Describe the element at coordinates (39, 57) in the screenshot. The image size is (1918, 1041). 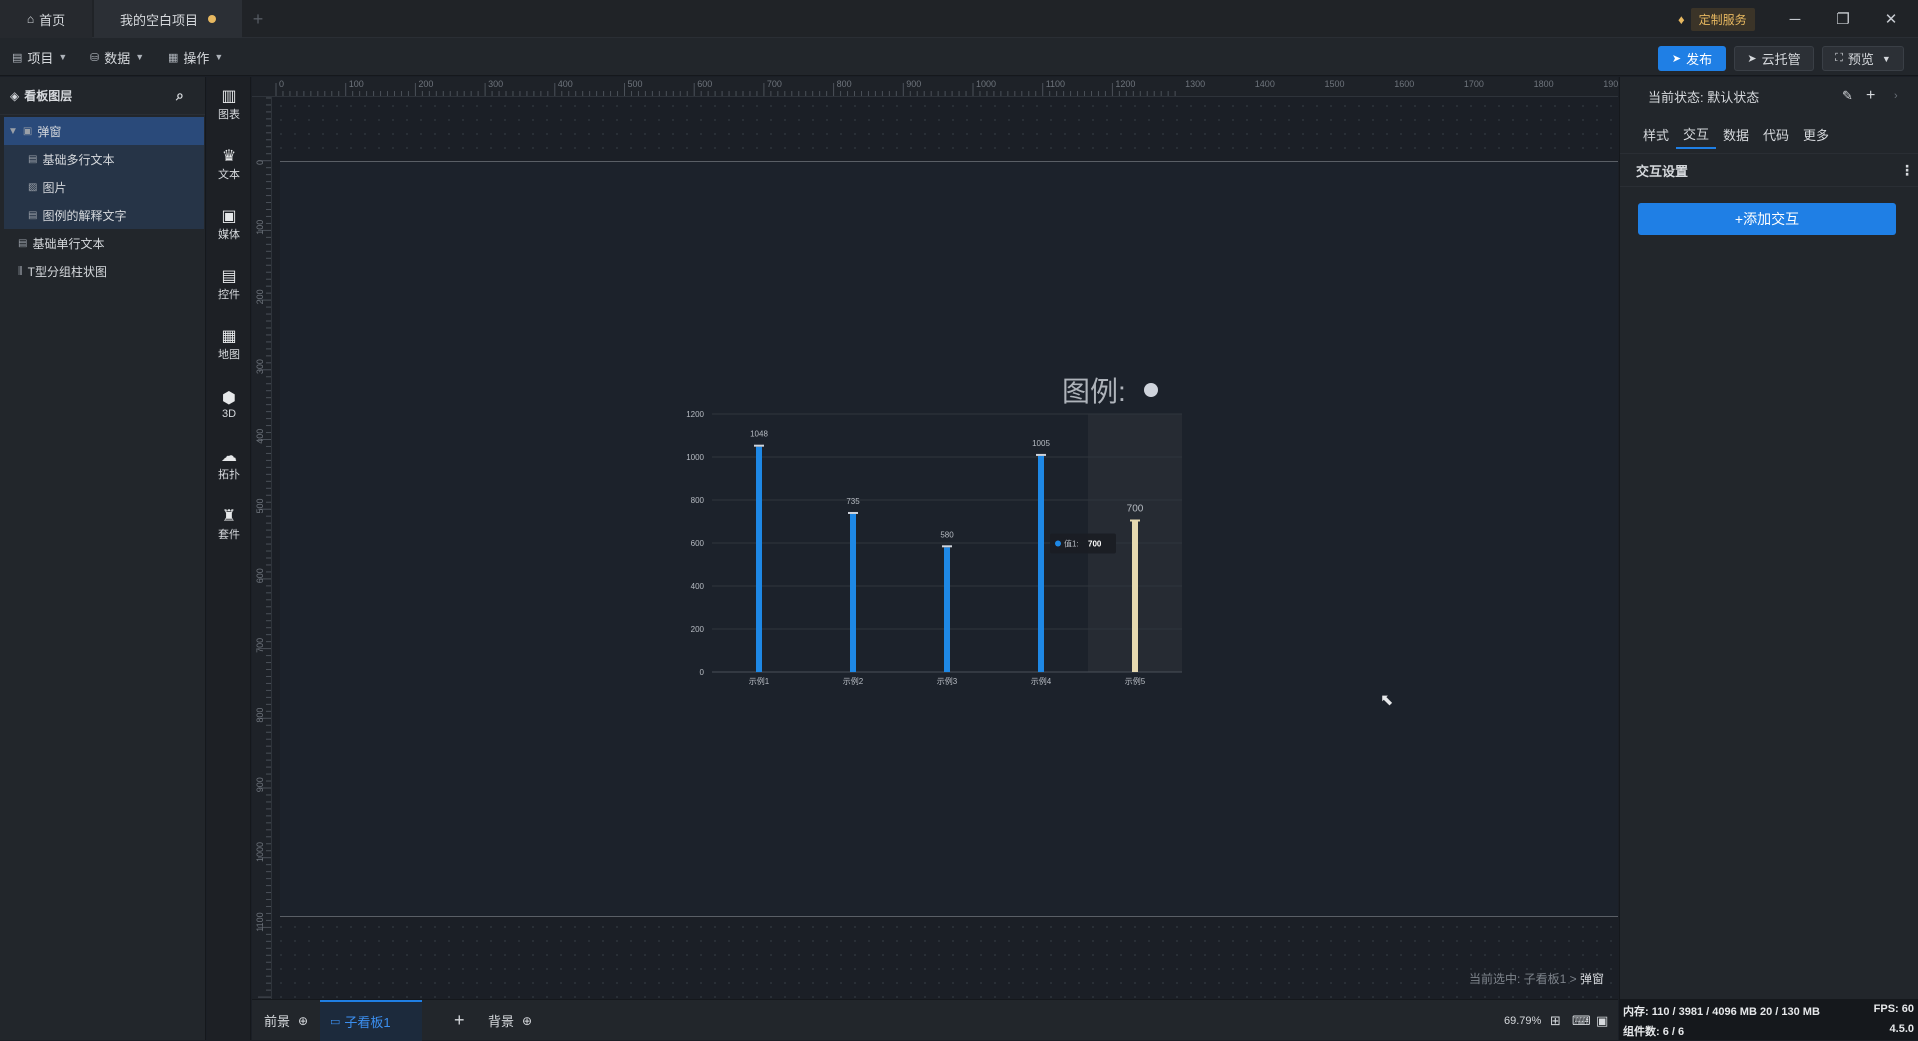
I see `menu-project: ▤ 项目 ▼` at that location.